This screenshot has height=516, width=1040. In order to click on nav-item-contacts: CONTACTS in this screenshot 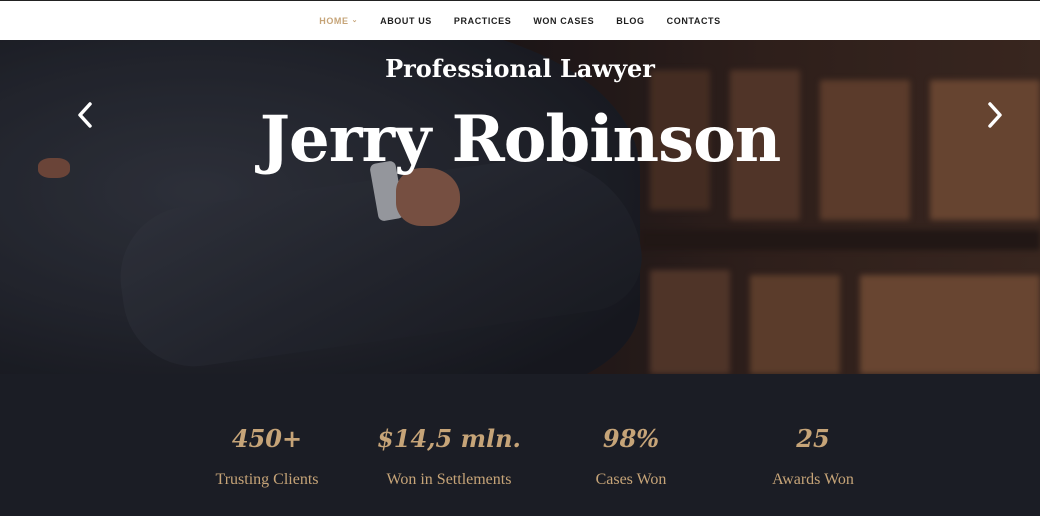, I will do `click(694, 21)`.